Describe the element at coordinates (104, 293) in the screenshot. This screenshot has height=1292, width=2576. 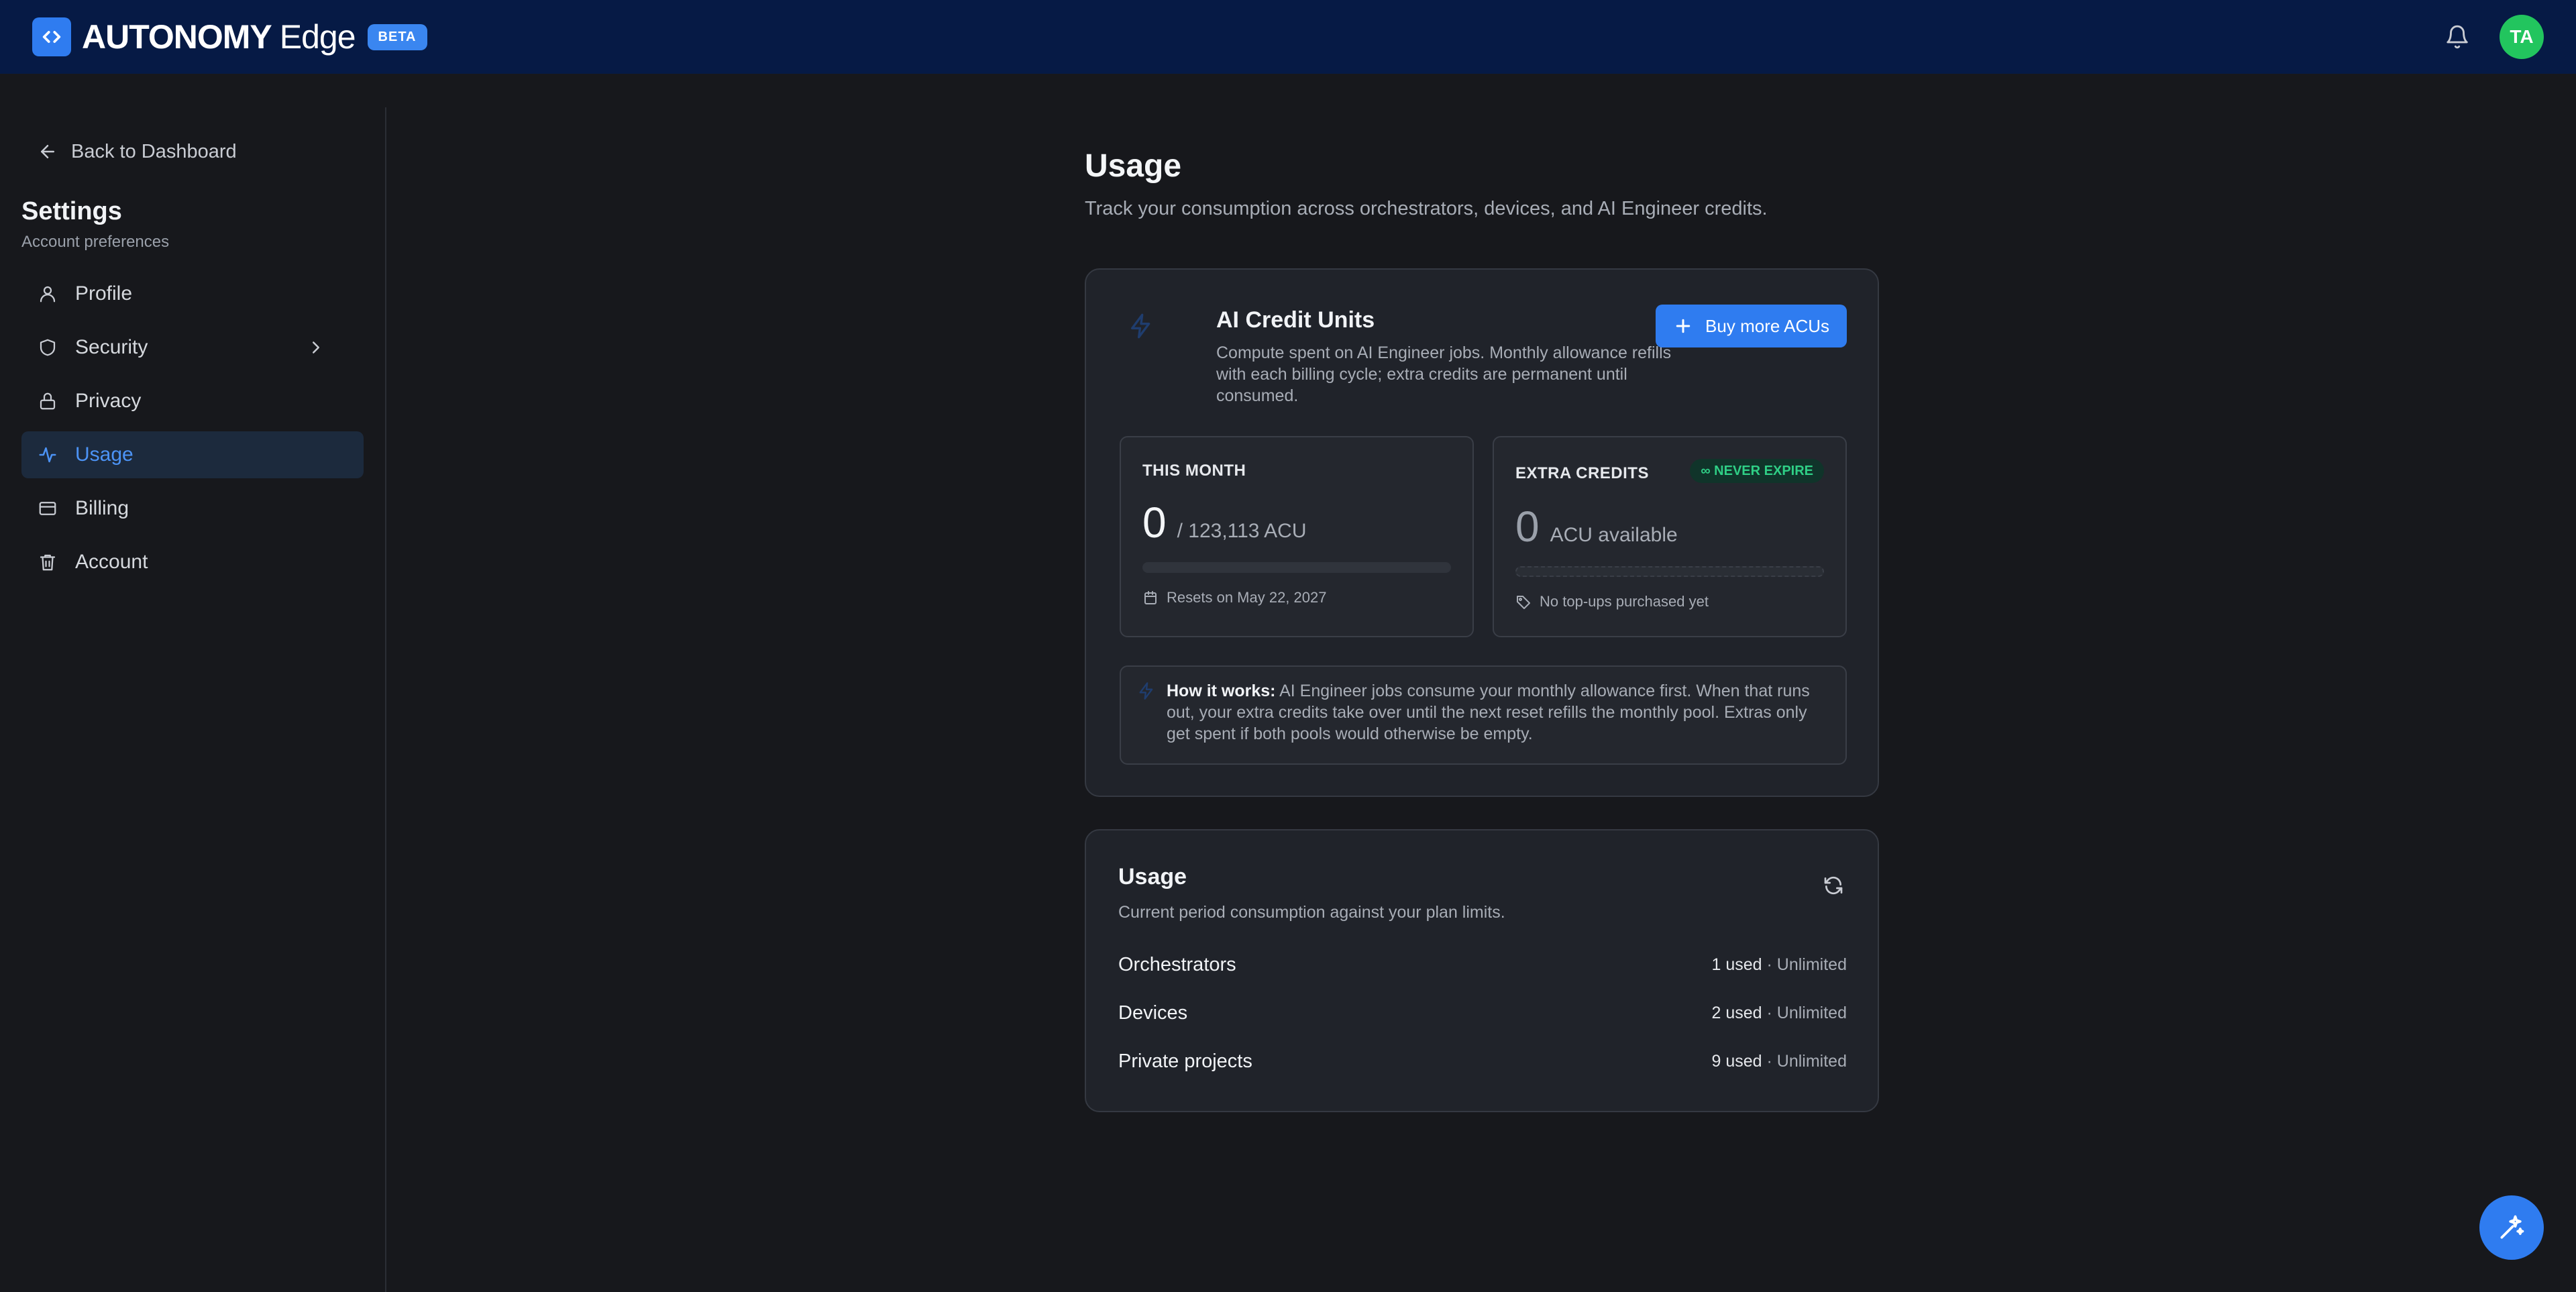
I see `sidebar-item-label: Profile` at that location.